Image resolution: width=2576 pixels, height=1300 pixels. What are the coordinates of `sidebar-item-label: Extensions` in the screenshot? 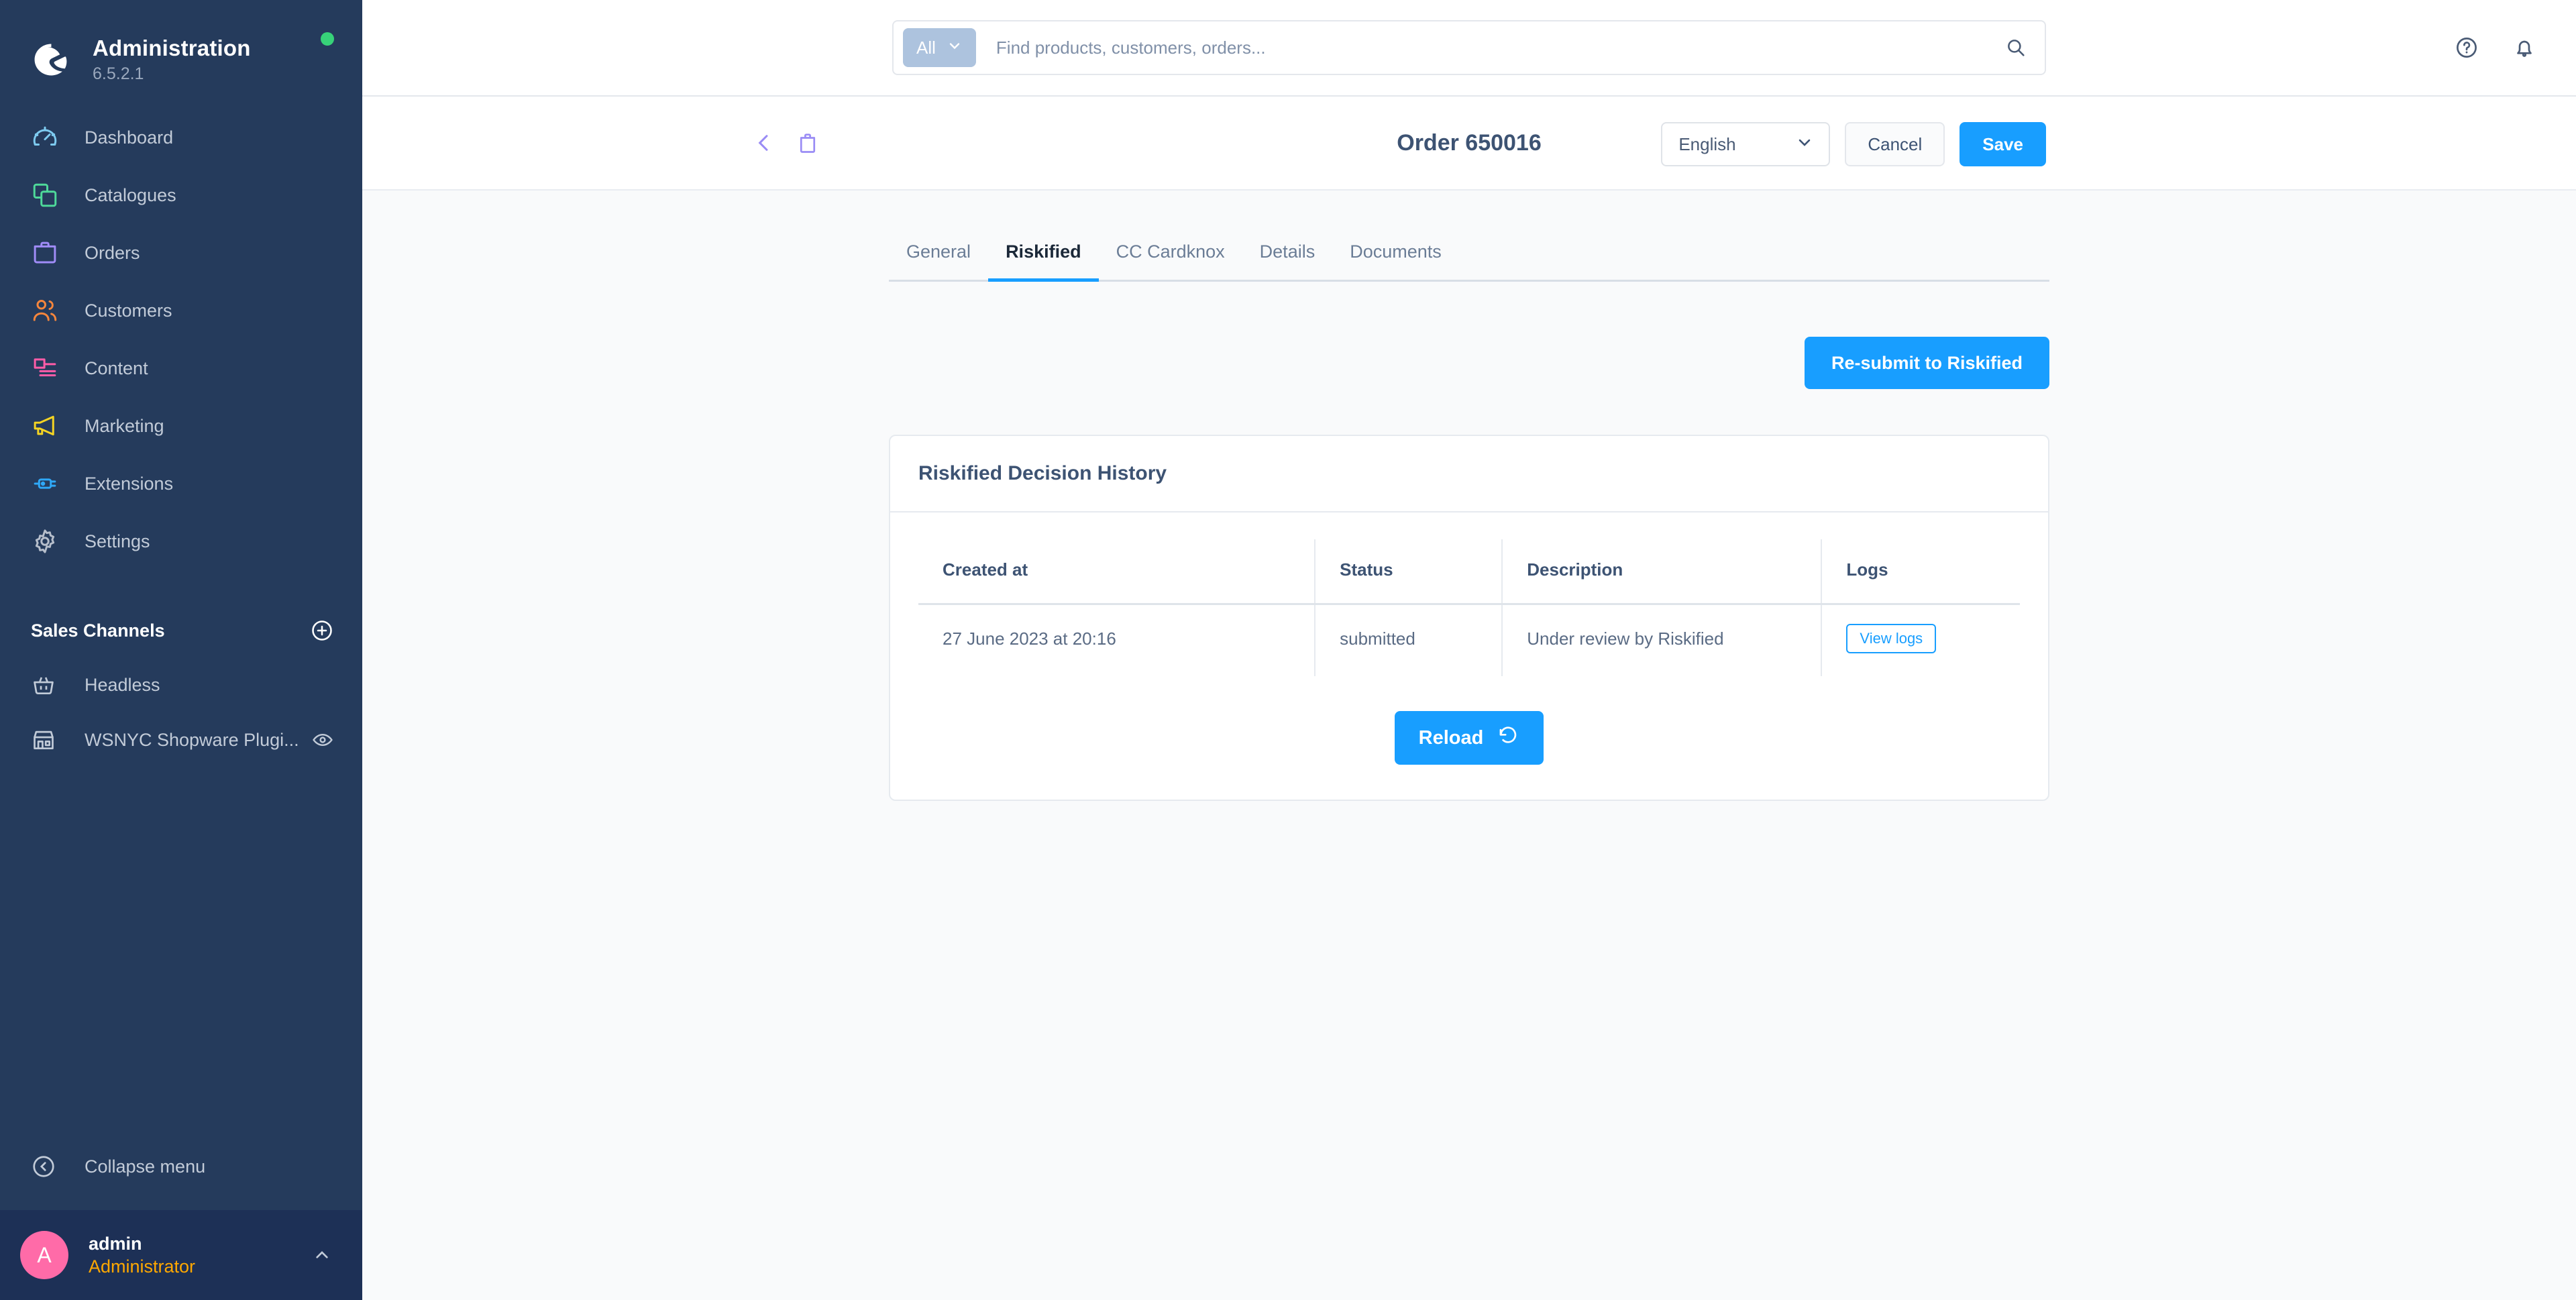 It's located at (129, 484).